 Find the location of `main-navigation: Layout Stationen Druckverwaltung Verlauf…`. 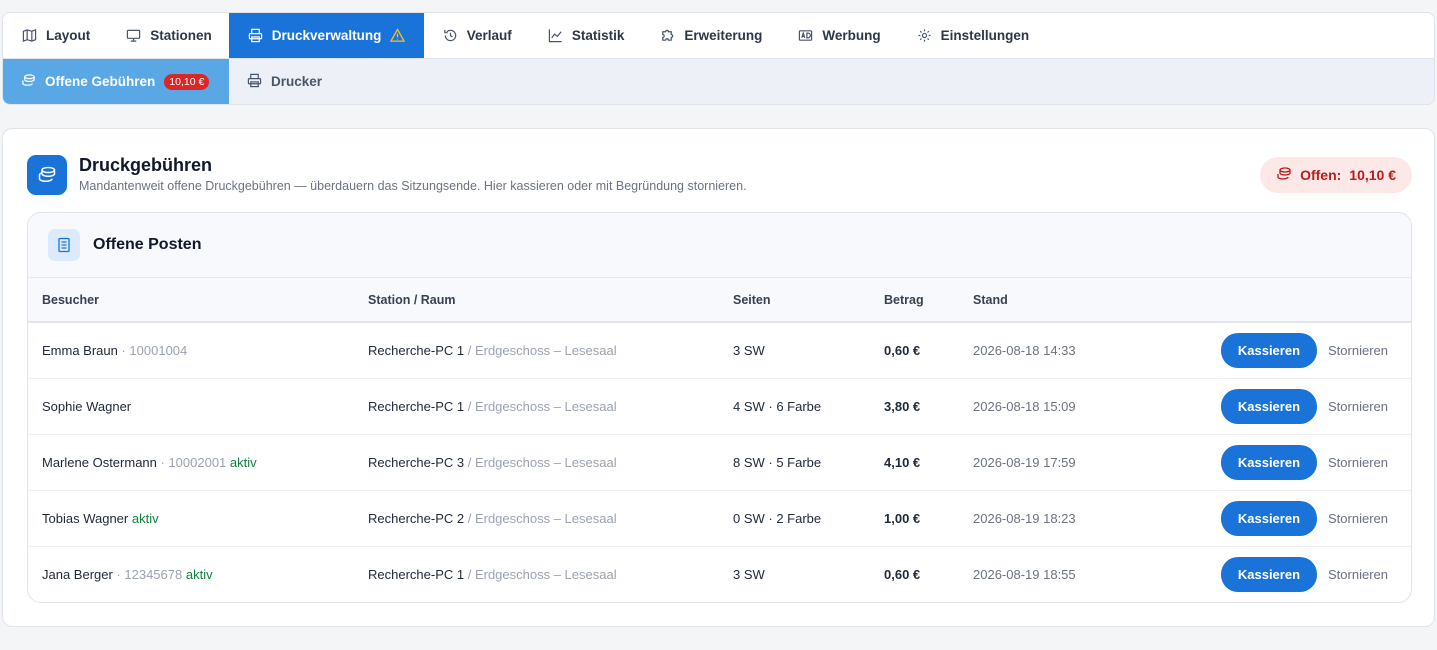

main-navigation: Layout Stationen Druckverwaltung Verlauf… is located at coordinates (718, 58).